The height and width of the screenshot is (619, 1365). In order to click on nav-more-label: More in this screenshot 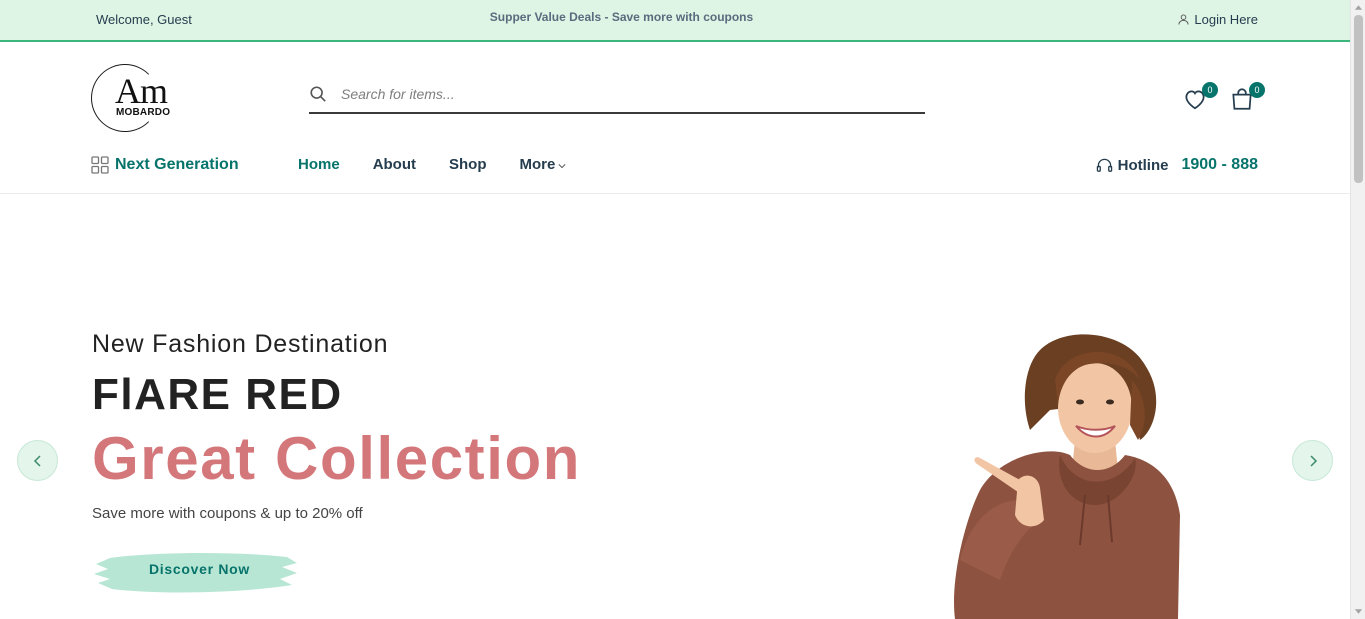, I will do `click(537, 164)`.